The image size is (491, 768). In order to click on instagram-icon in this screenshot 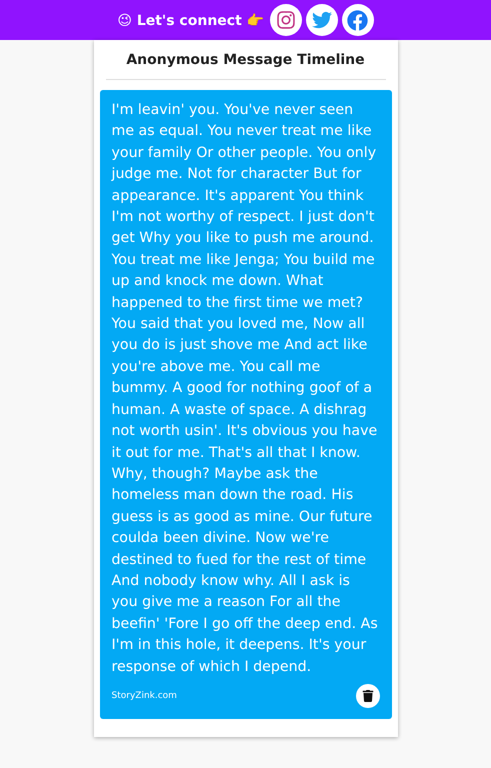, I will do `click(286, 20)`.